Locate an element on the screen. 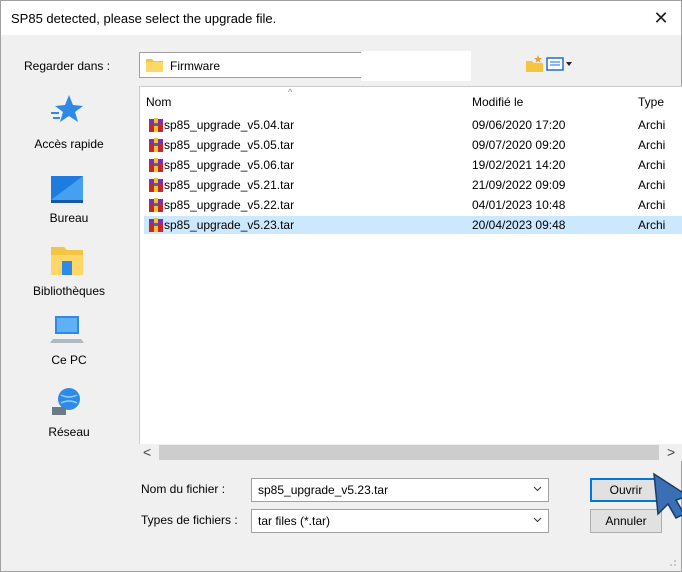  filename-value: sp85_upgrade_v5.23.tar is located at coordinates (323, 490).